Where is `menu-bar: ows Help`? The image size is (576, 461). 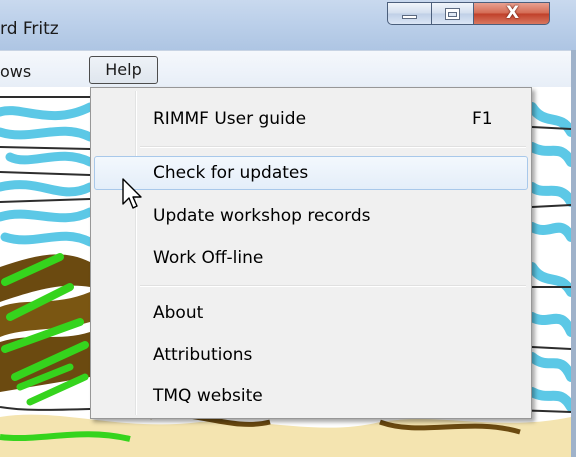
menu-bar: ows Help is located at coordinates (288, 69).